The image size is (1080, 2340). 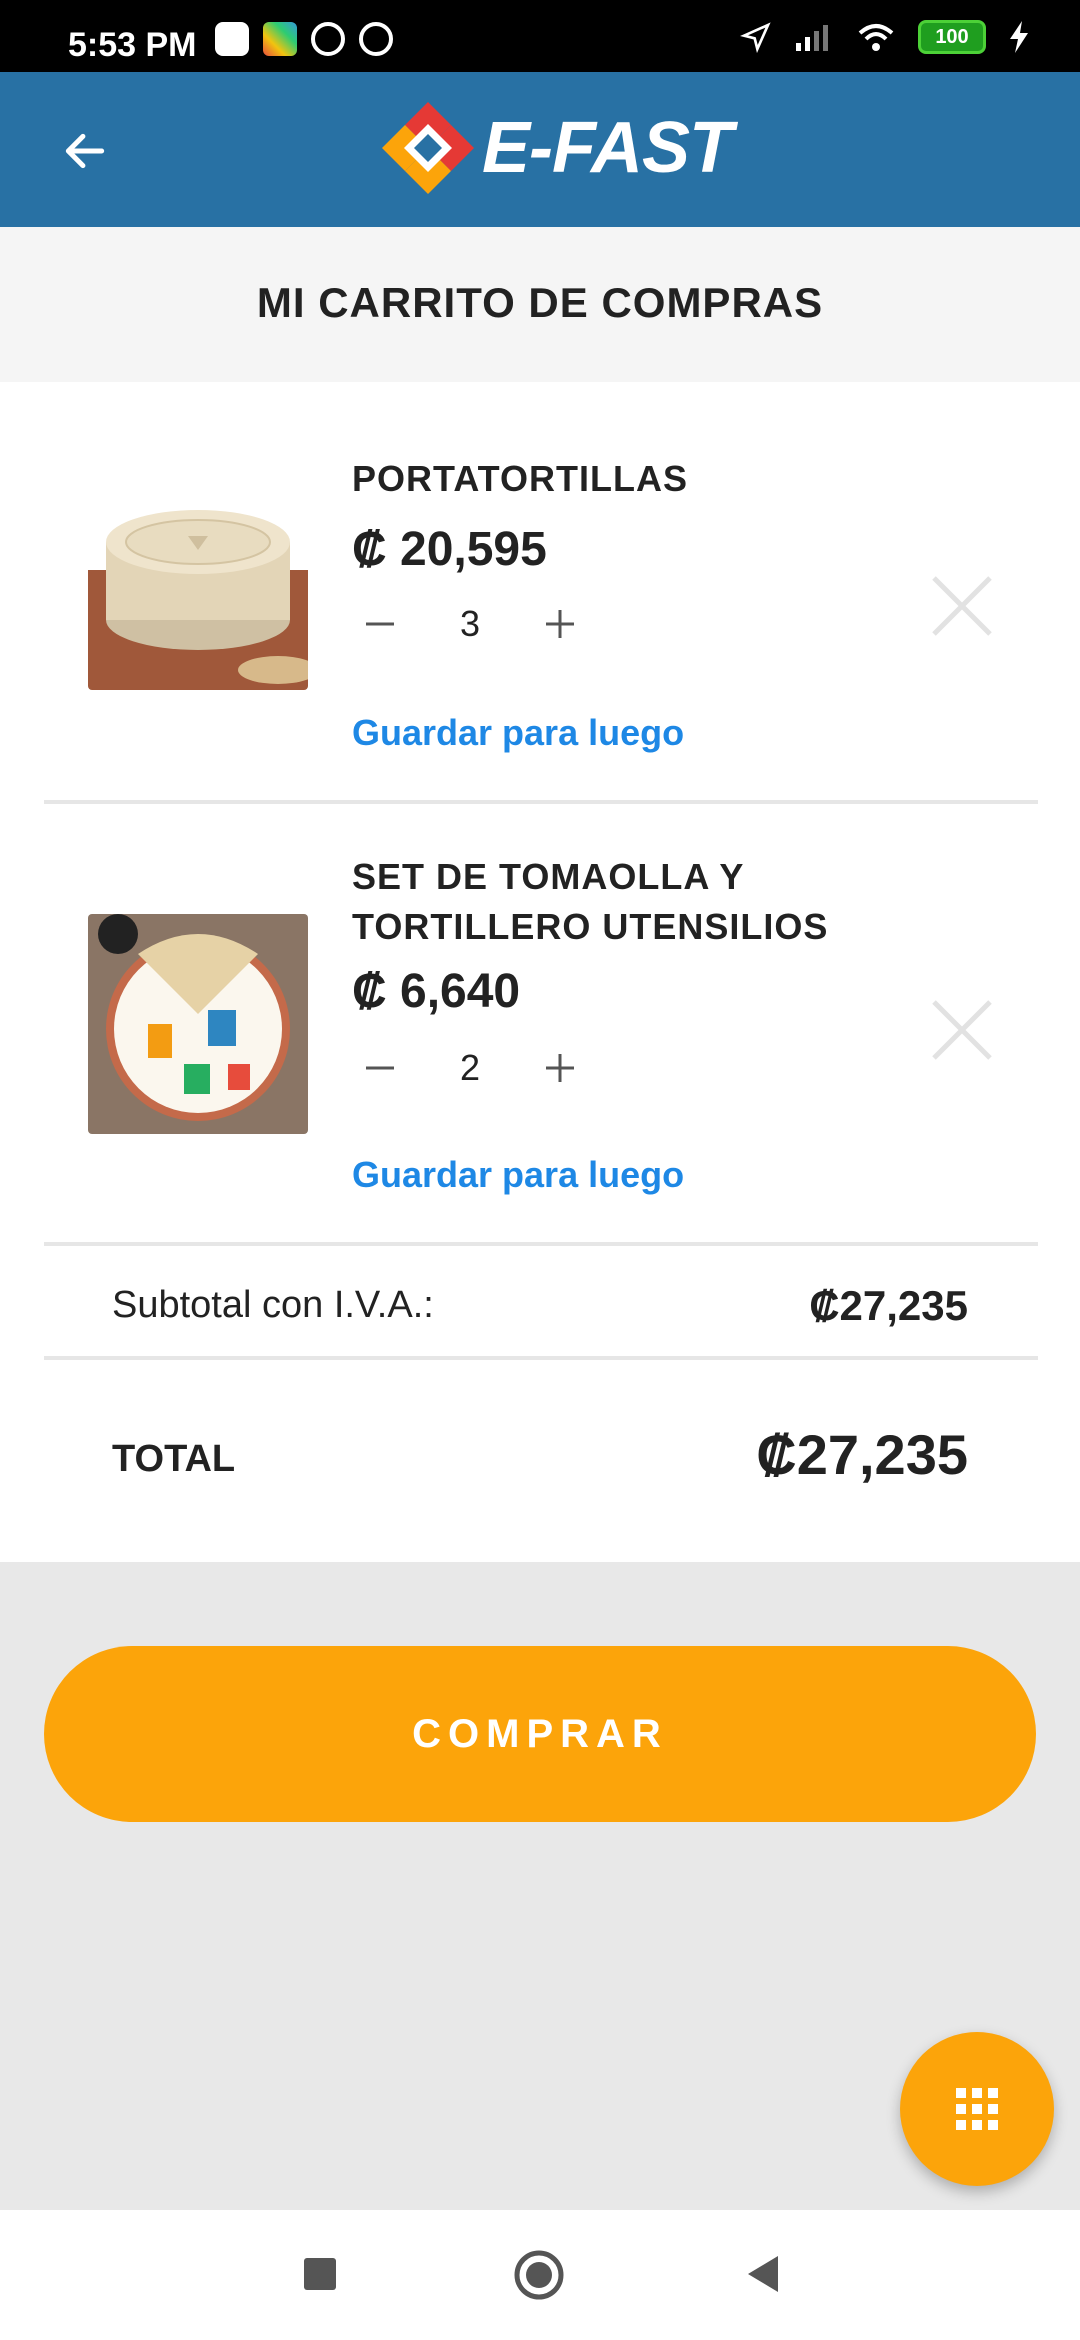 I want to click on menu-fab, so click(x=977, y=2109).